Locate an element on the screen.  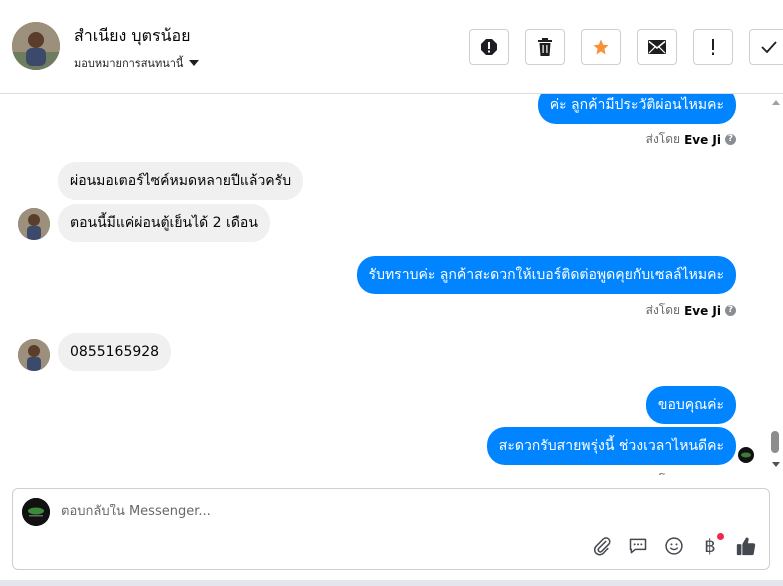
page-avatar is located at coordinates (36, 512).